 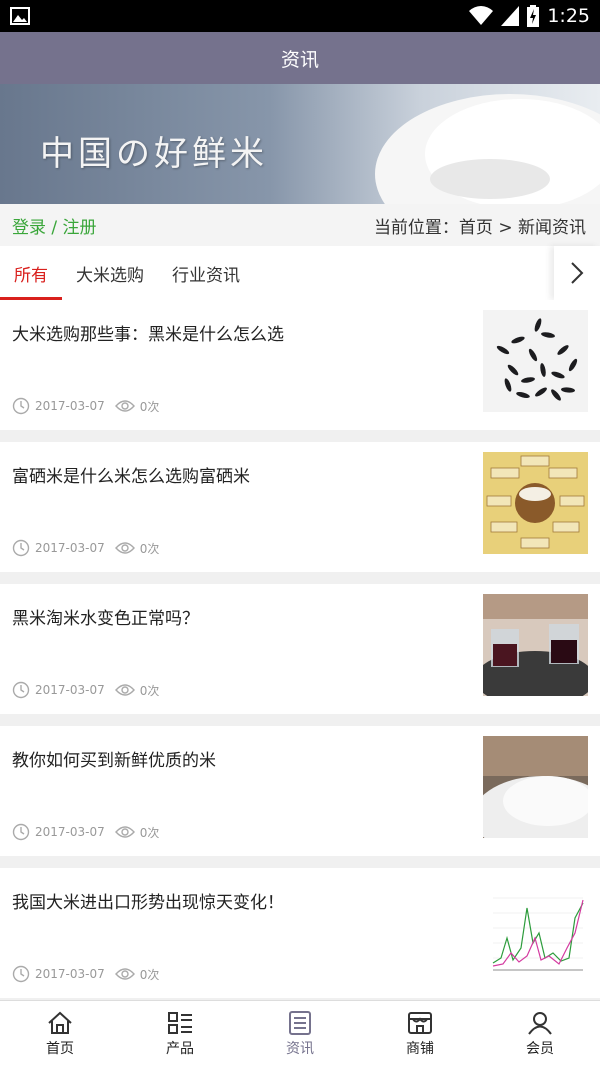 I want to click on nav-label: 资讯, so click(x=300, y=1048).